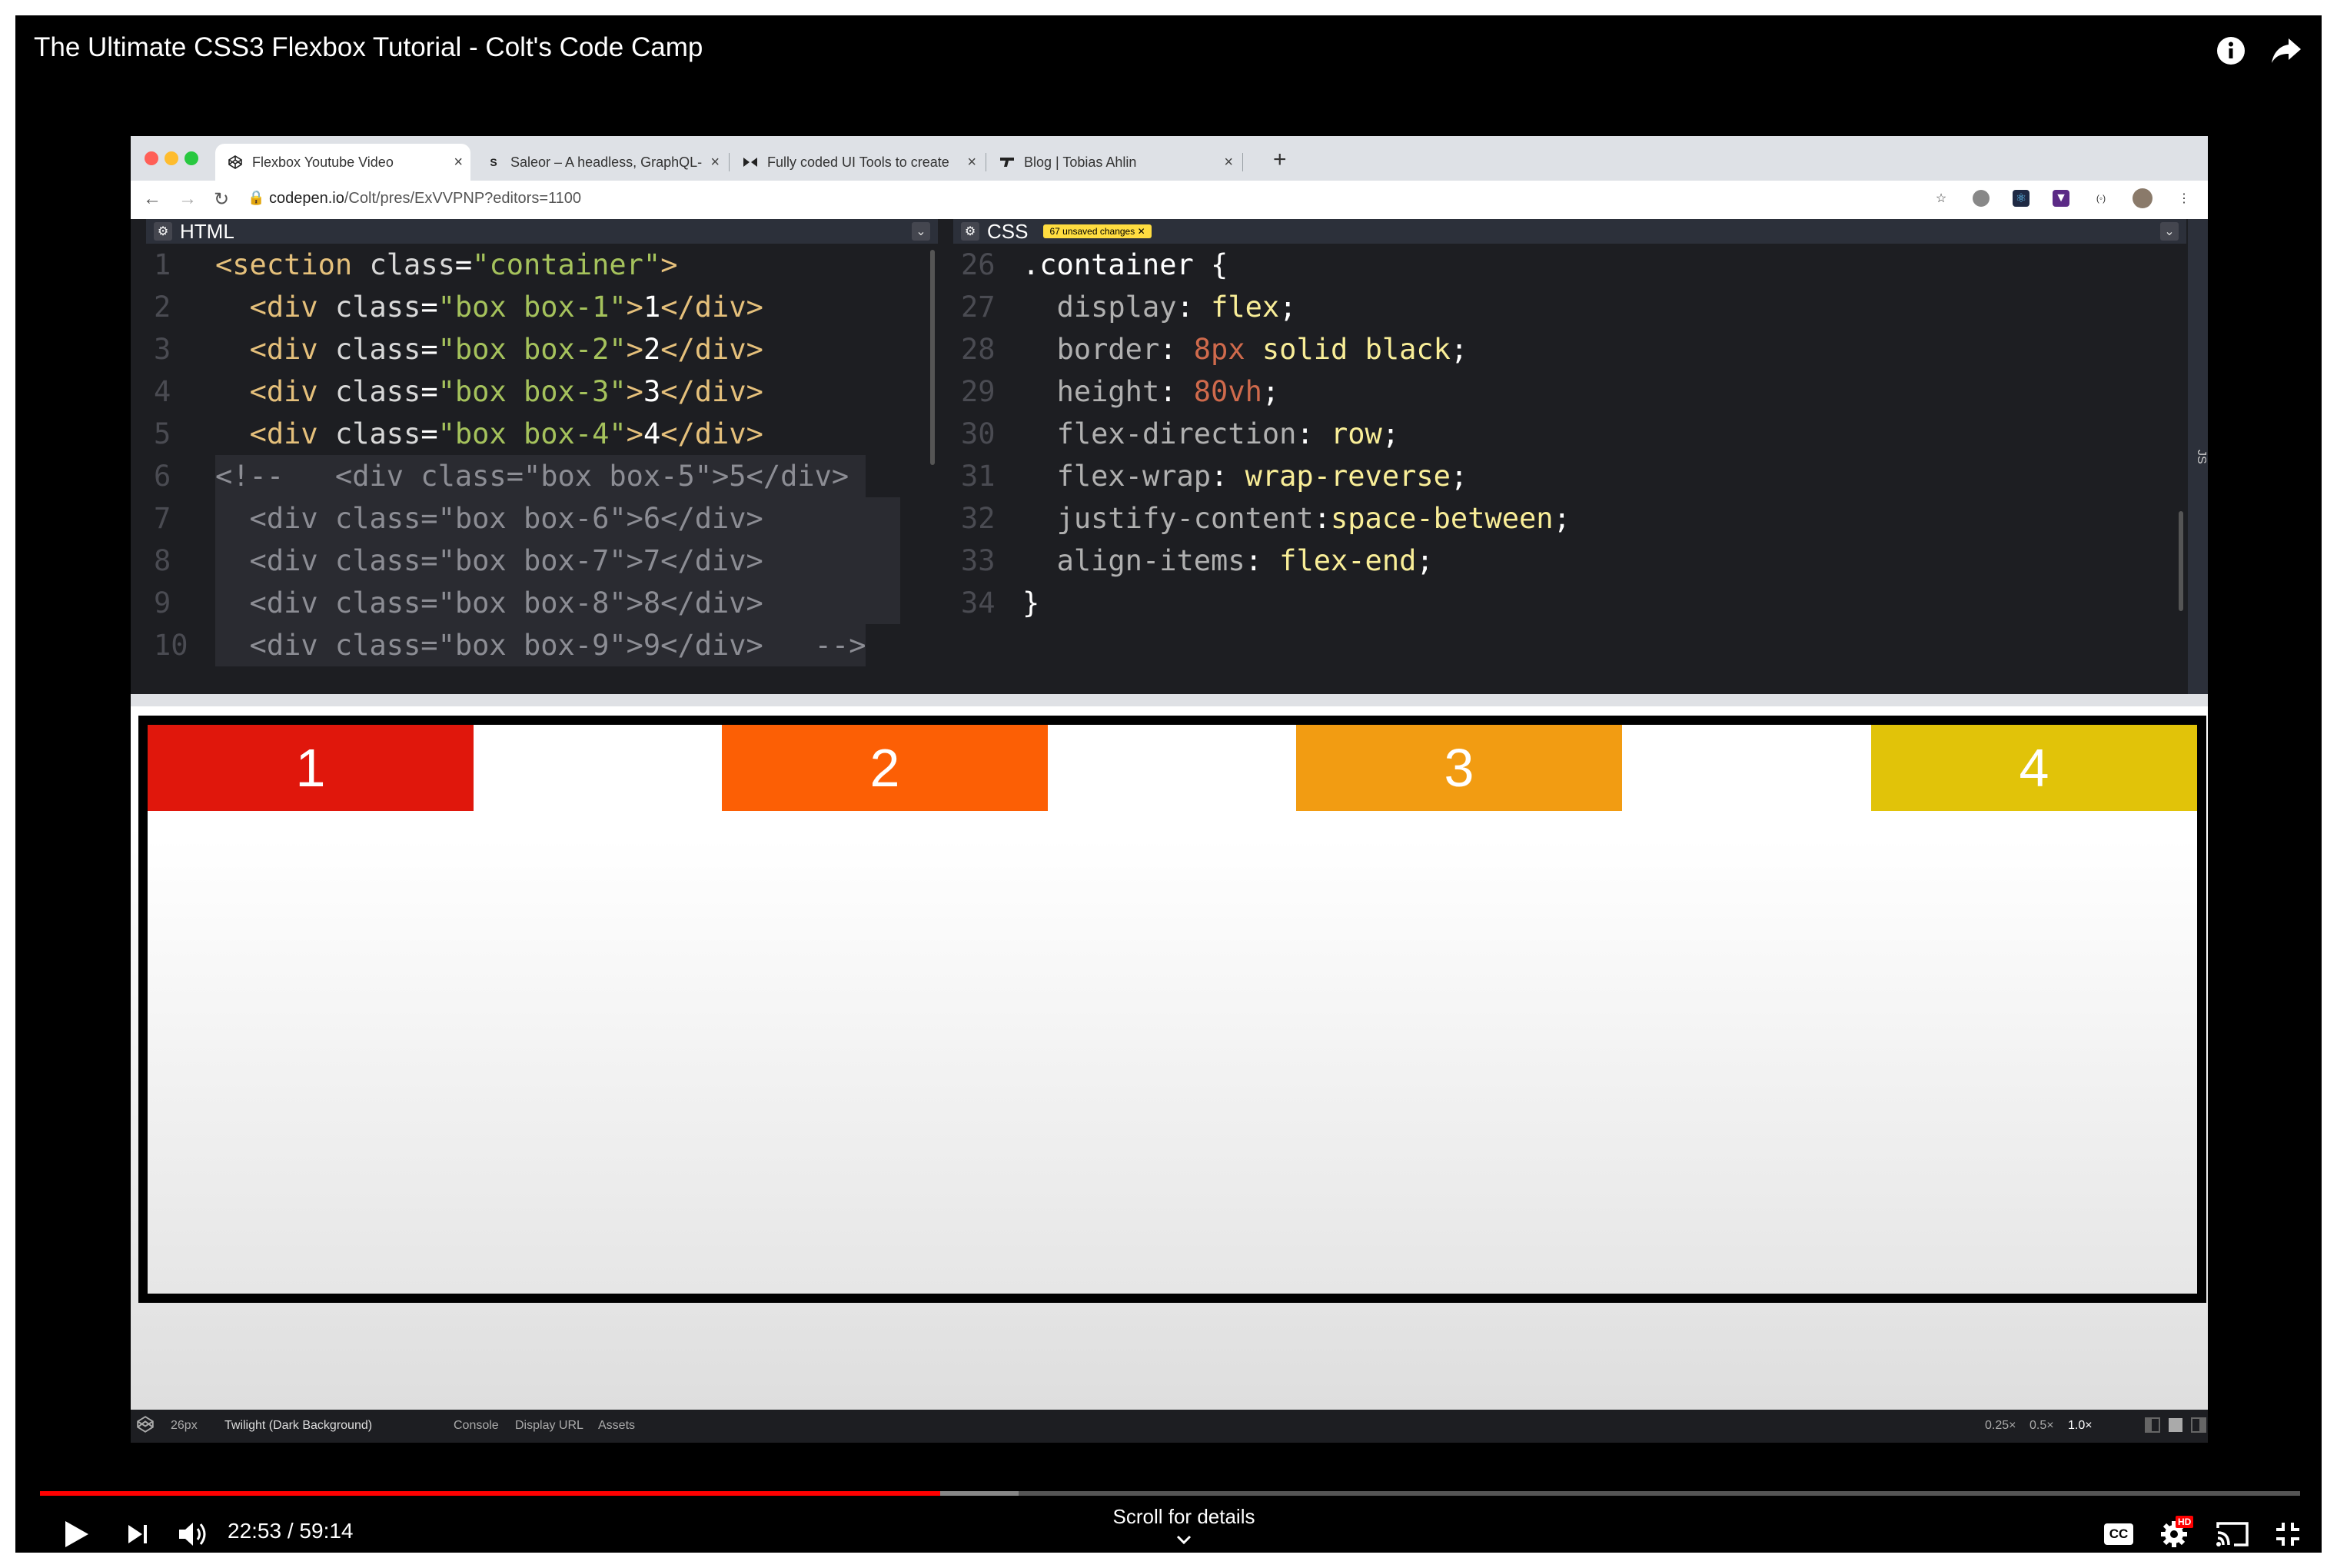  I want to click on js-pane-collapsed: JS, so click(2198, 456).